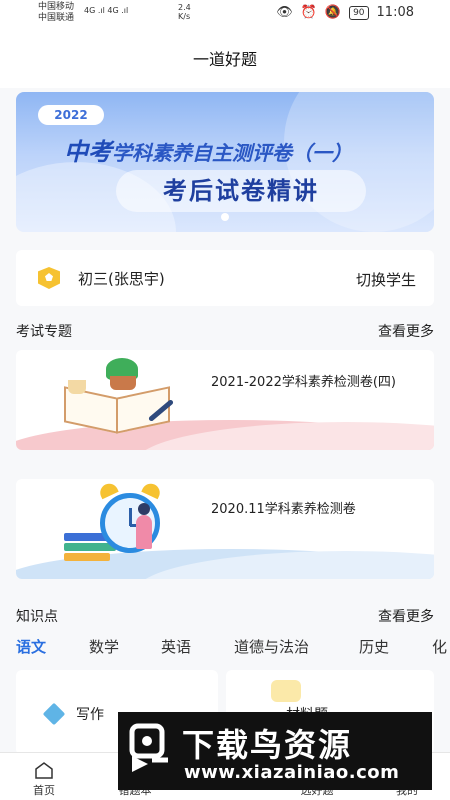 The height and width of the screenshot is (800, 450). Describe the element at coordinates (224, 59) in the screenshot. I see `page-title: 一道好题` at that location.